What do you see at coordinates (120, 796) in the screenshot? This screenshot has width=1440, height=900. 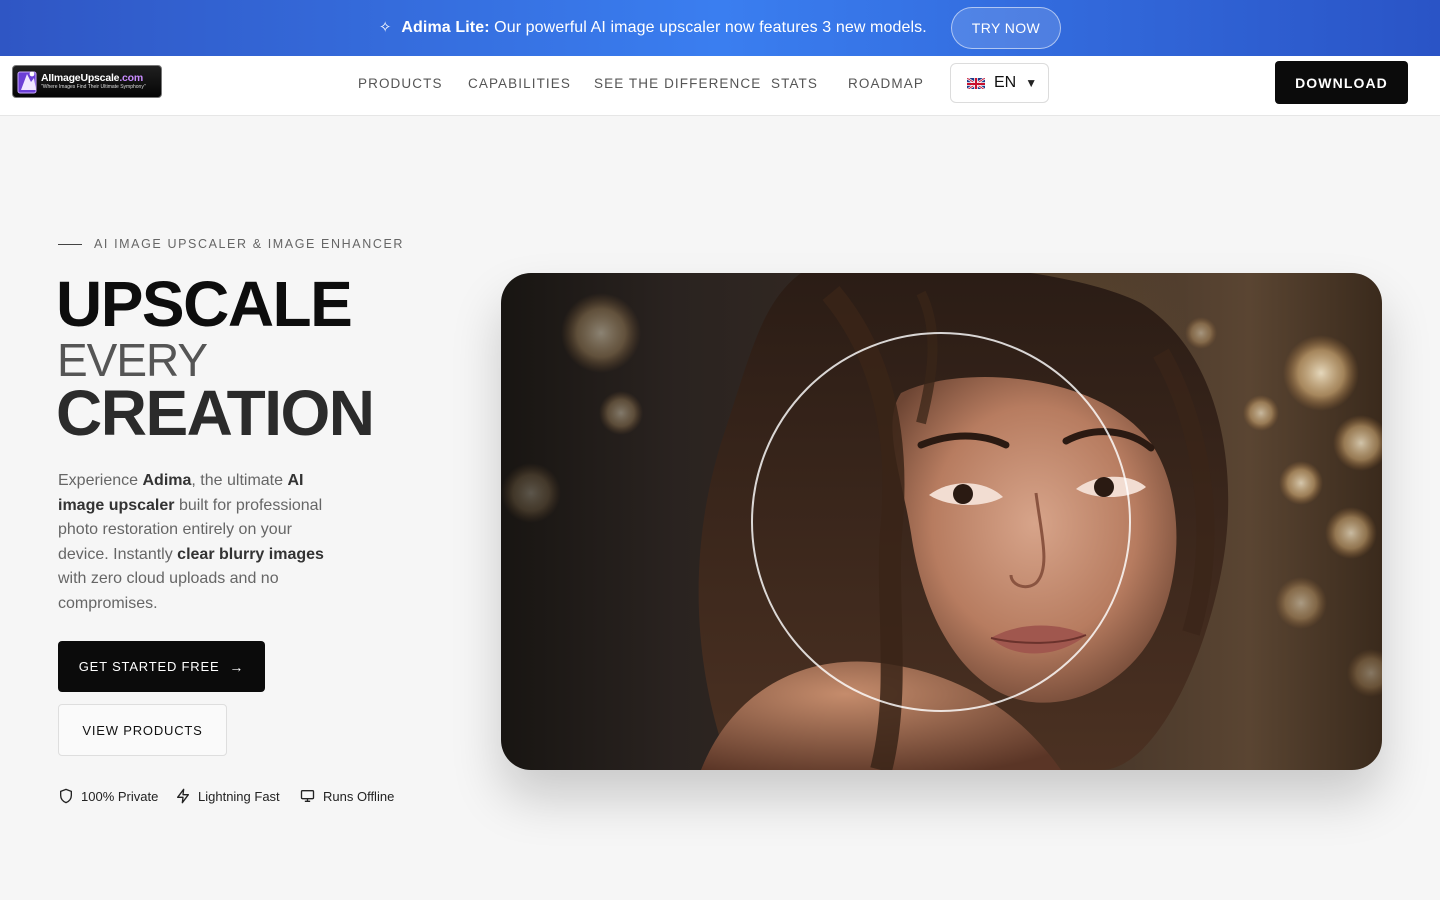 I see `feature-private-label: 100% Private` at bounding box center [120, 796].